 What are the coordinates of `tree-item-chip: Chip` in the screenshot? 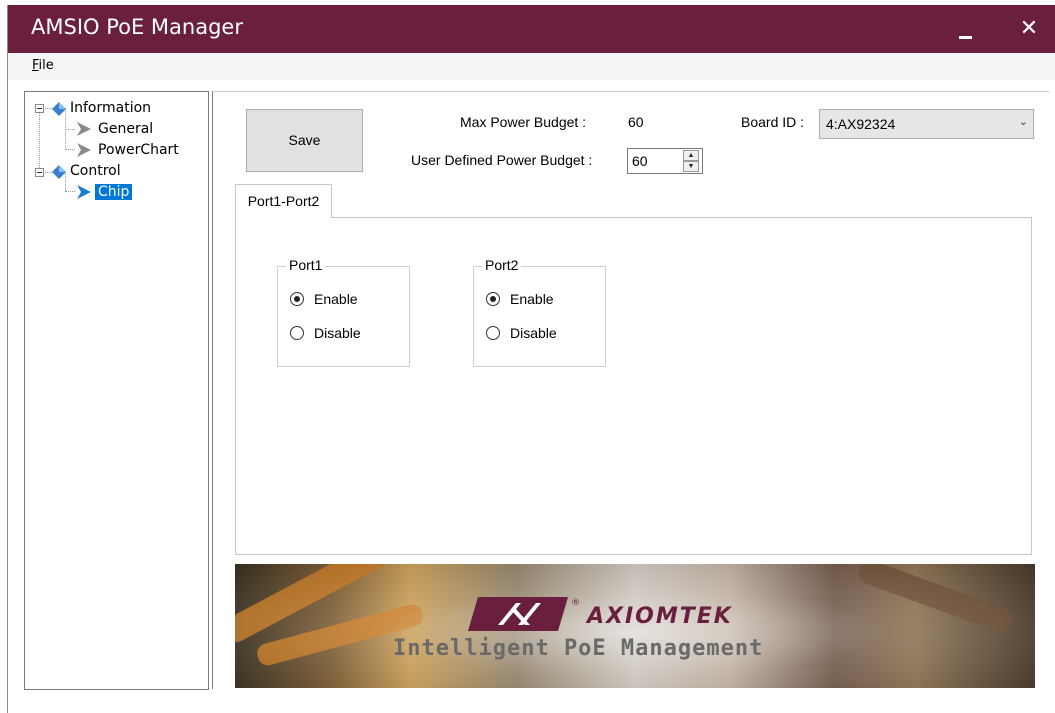 It's located at (114, 192).